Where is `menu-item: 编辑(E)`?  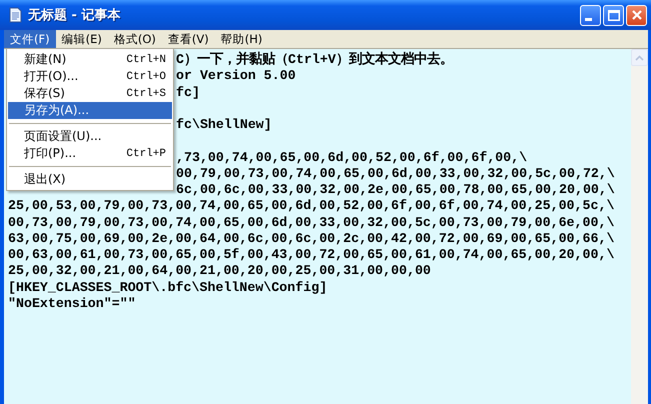 menu-item: 编辑(E) is located at coordinates (82, 39).